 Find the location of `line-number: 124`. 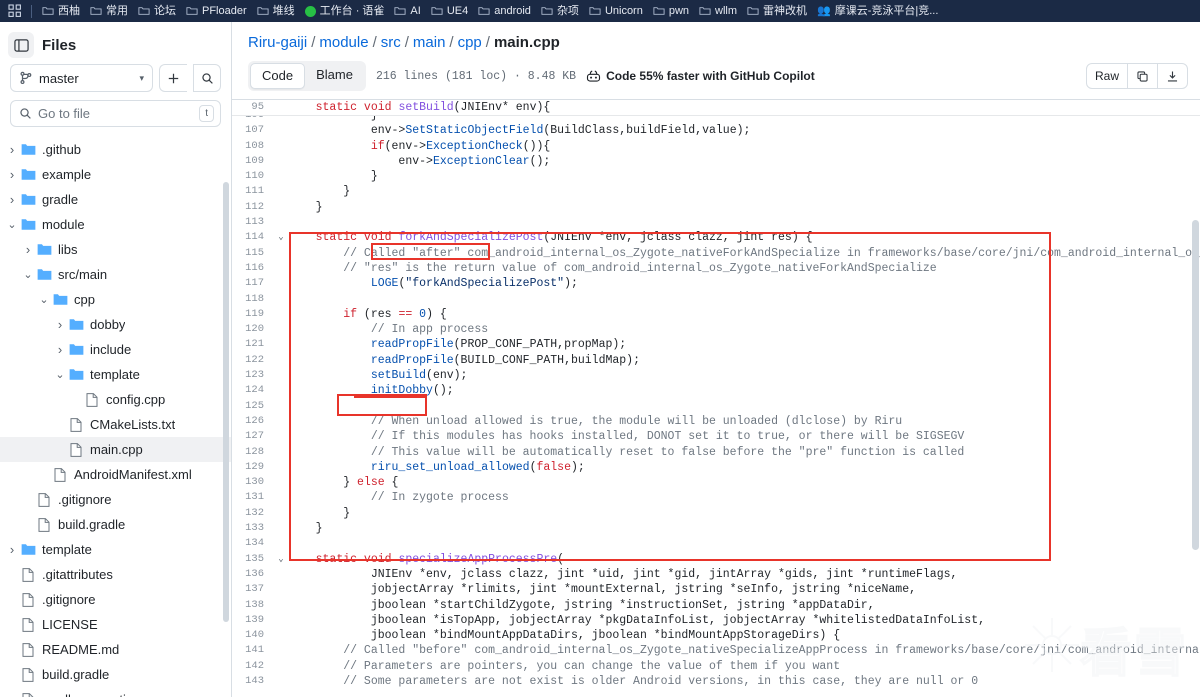

line-number: 124 is located at coordinates (253, 390).